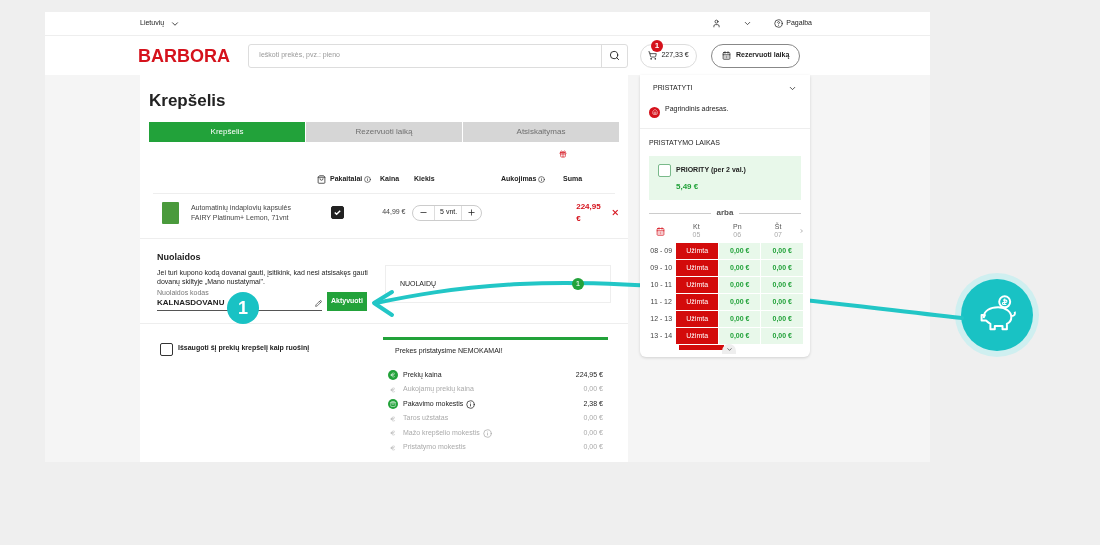 The height and width of the screenshot is (545, 1100). Describe the element at coordinates (688, 186) in the screenshot. I see `priority-price: 5,49 €` at that location.